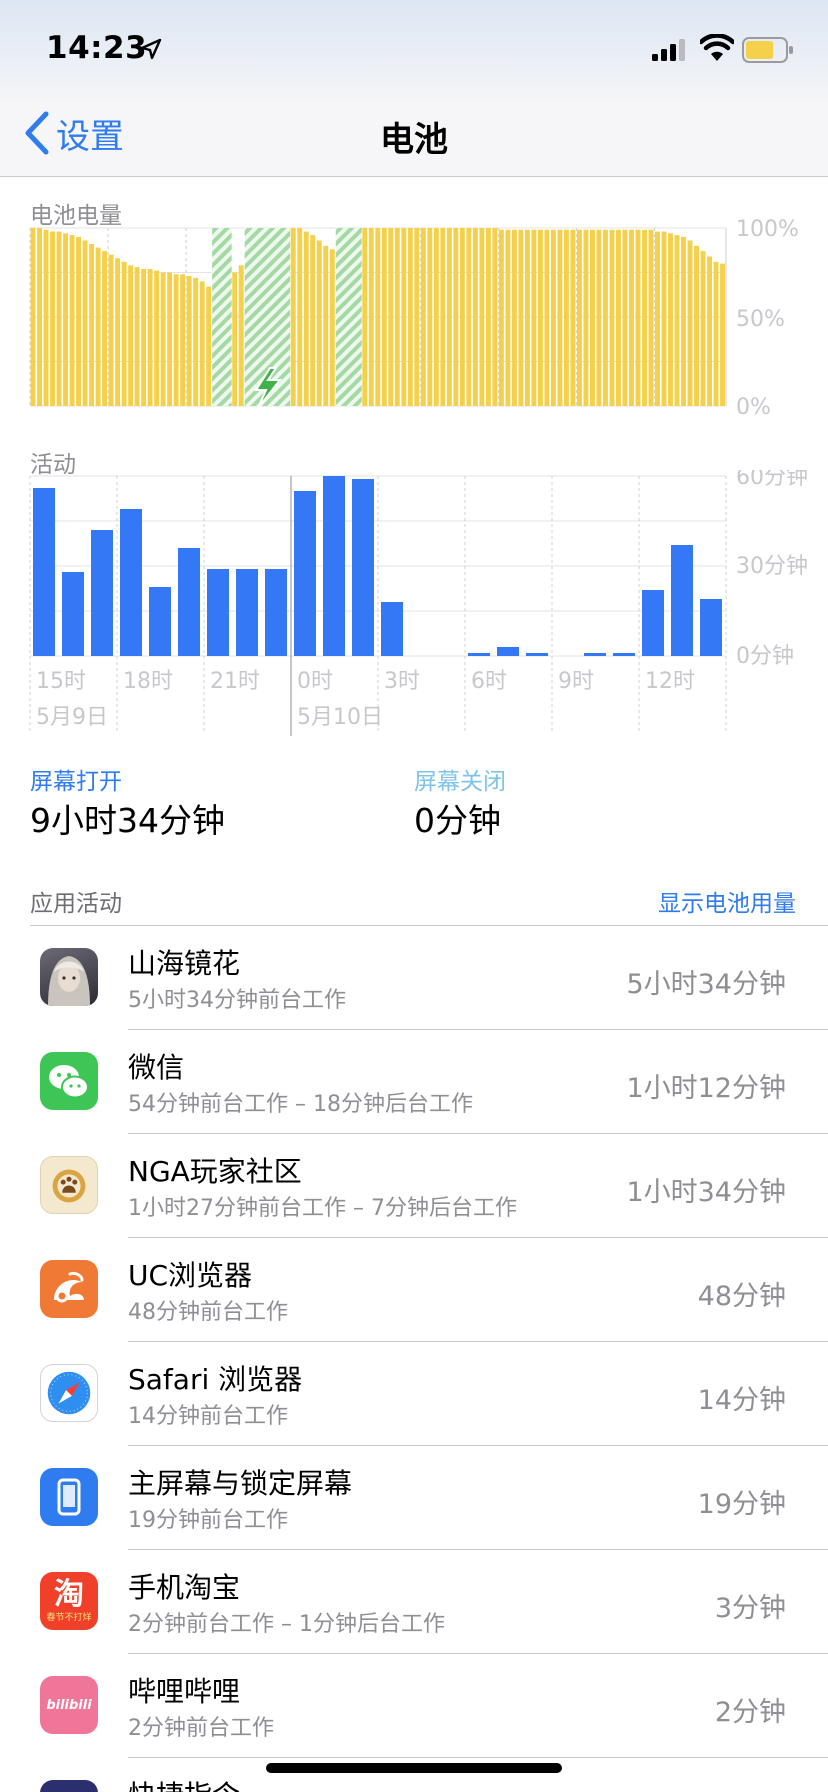 This screenshot has height=1792, width=828. I want to click on app-duration: 1小时34分钟, so click(706, 1192).